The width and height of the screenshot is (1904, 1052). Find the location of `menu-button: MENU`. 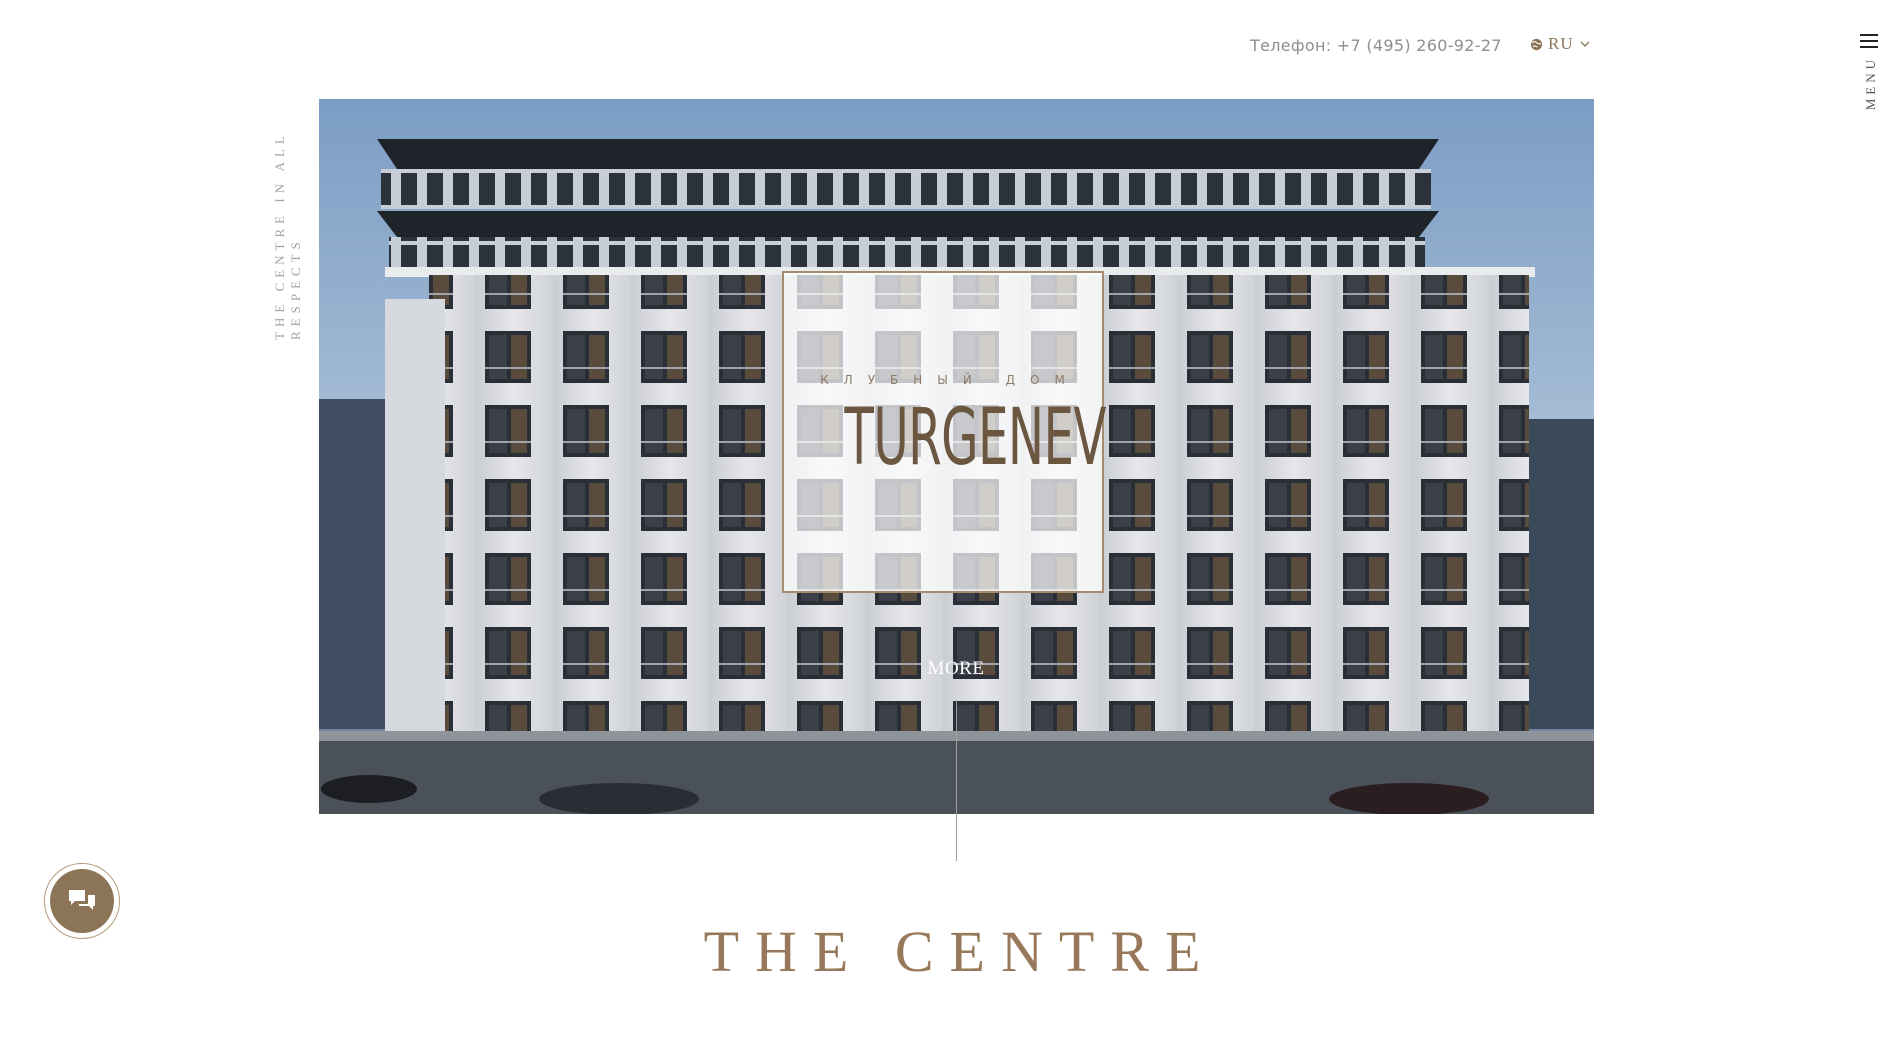

menu-button: MENU is located at coordinates (1869, 72).